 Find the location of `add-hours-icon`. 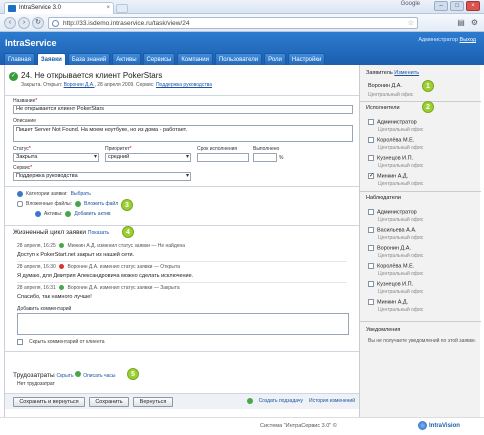

add-hours-icon is located at coordinates (78, 374).